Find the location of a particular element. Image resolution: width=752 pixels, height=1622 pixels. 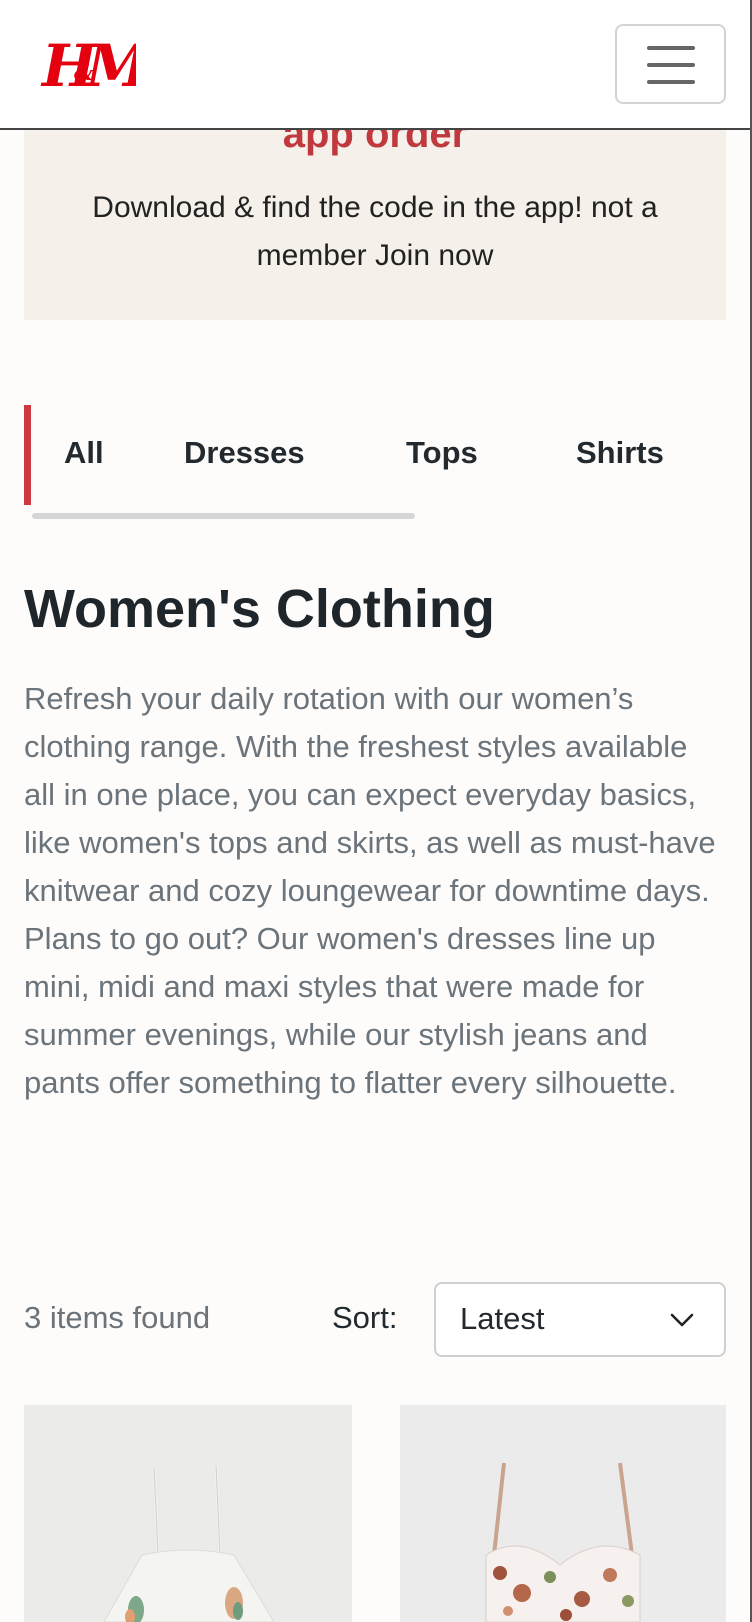

tab-tops: Tops is located at coordinates (442, 453).